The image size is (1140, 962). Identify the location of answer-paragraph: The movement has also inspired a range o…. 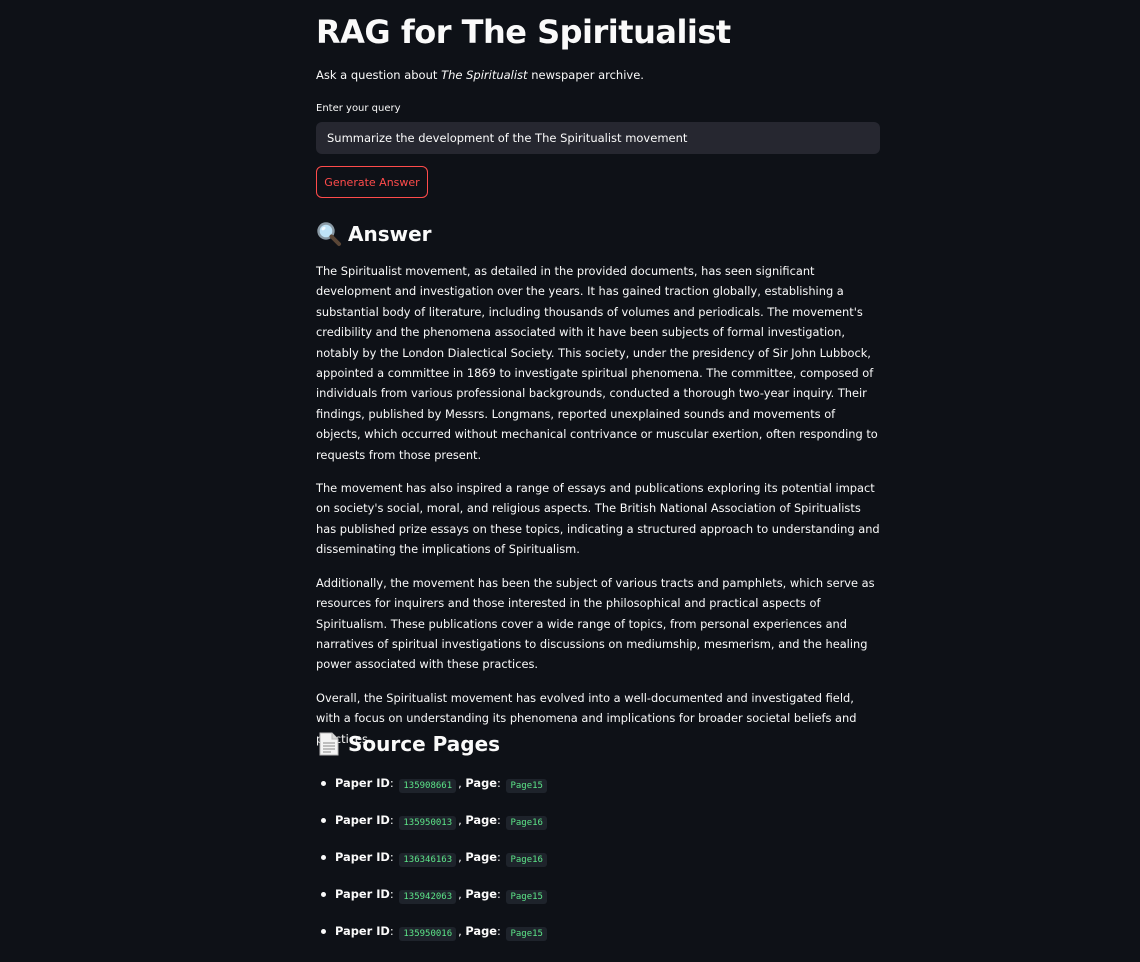
(598, 519).